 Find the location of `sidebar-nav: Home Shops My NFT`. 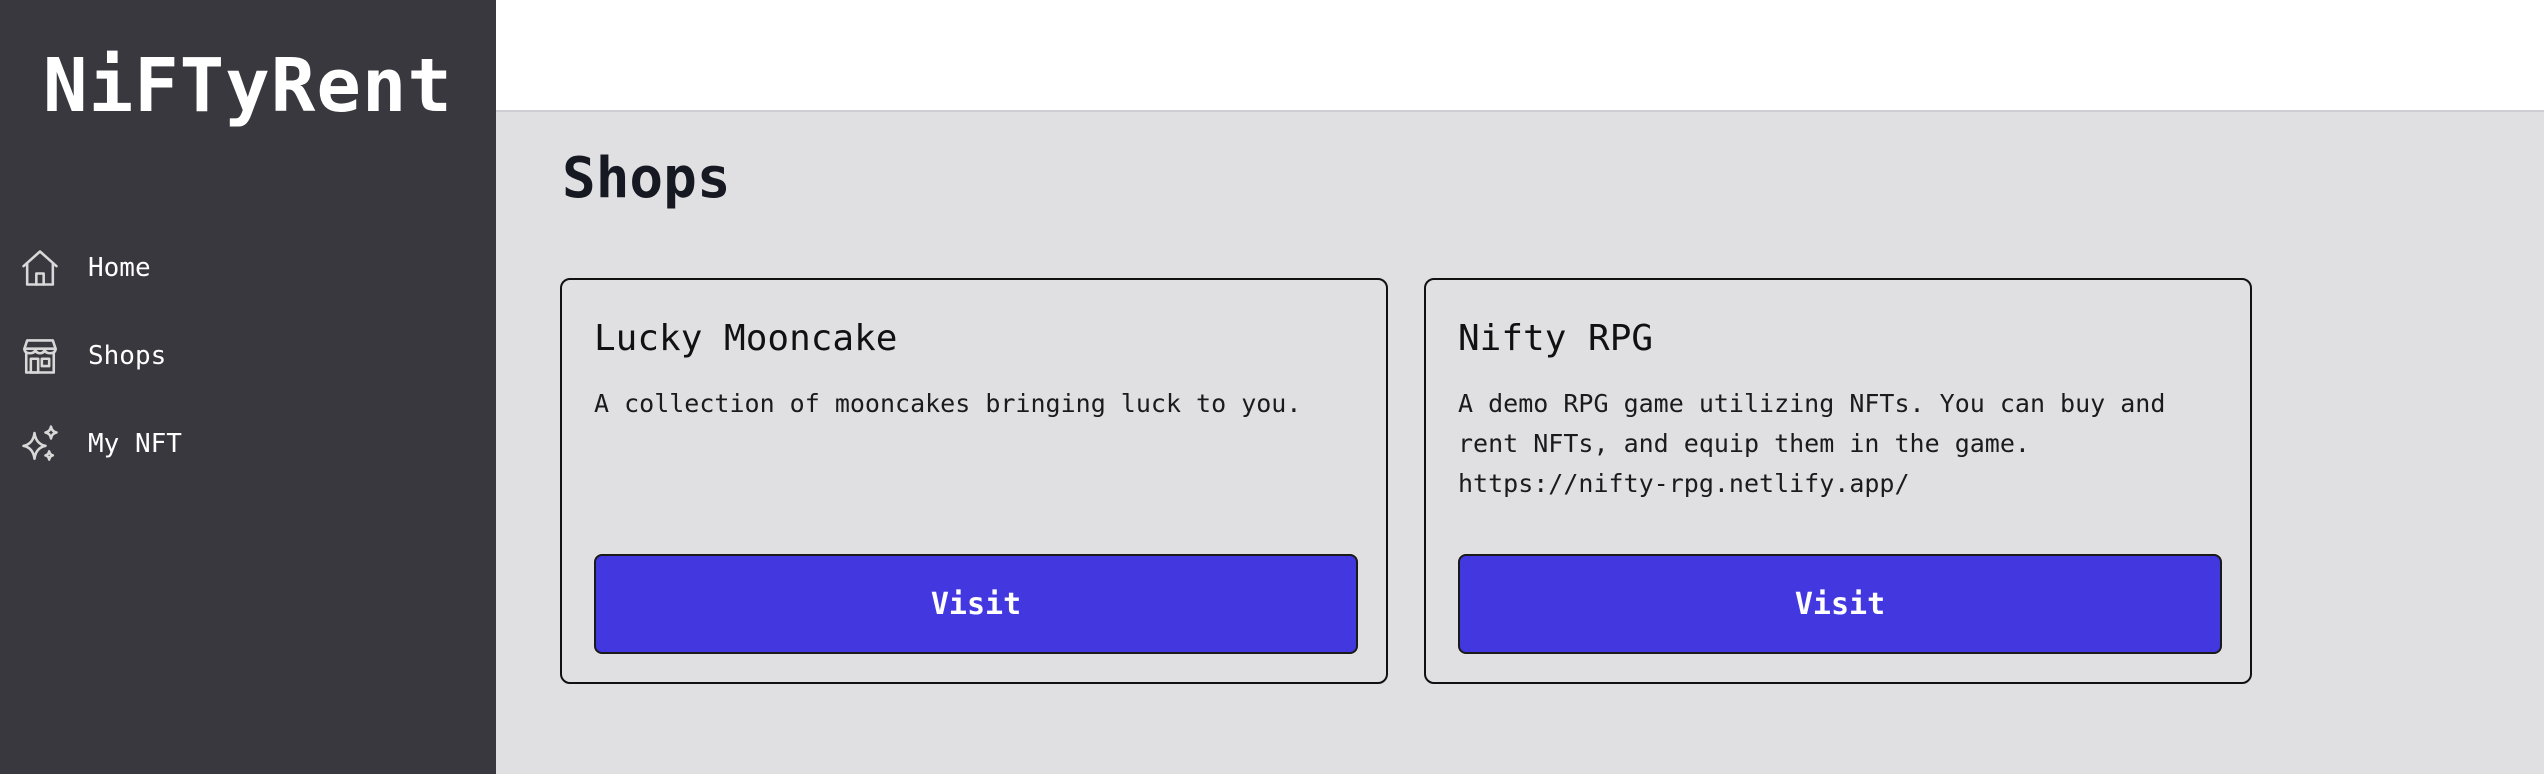

sidebar-nav: Home Shops My NFT is located at coordinates (248, 356).